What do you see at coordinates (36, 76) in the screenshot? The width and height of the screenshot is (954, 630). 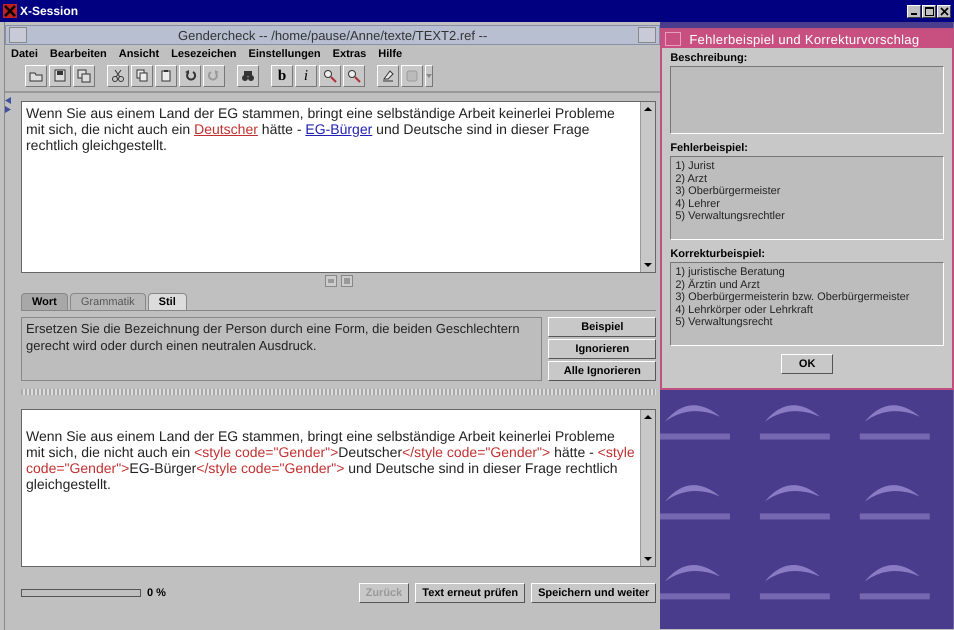 I see `folder-icon` at bounding box center [36, 76].